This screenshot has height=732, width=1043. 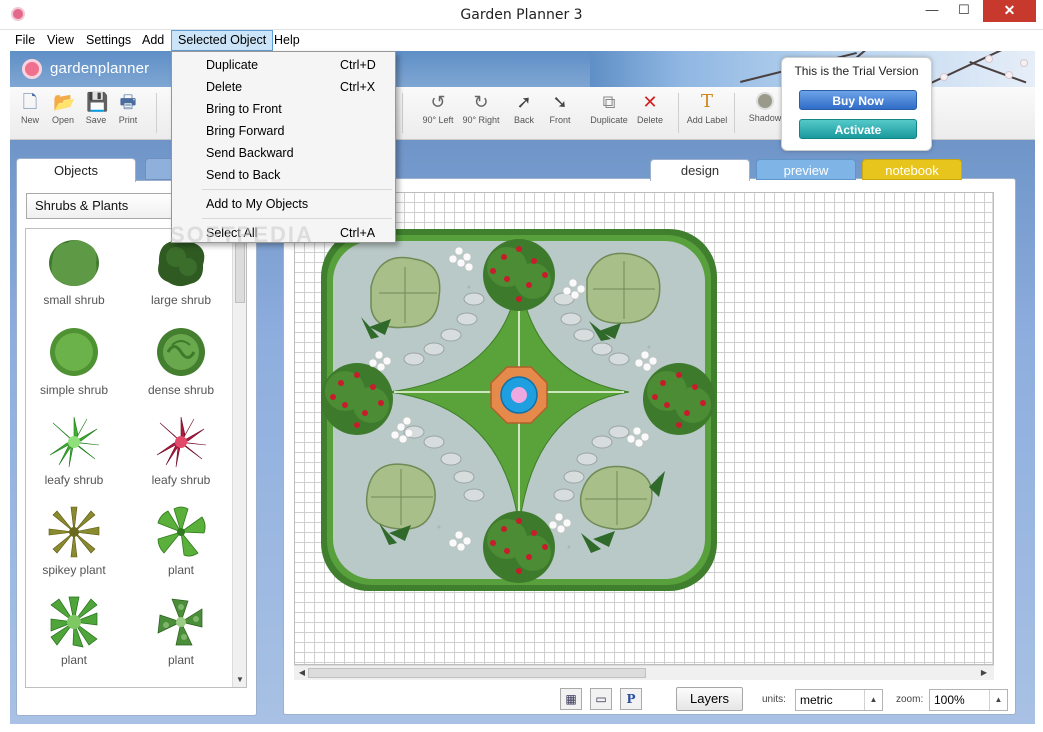 What do you see at coordinates (949, 700) in the screenshot?
I see `zoom-value: 100%` at bounding box center [949, 700].